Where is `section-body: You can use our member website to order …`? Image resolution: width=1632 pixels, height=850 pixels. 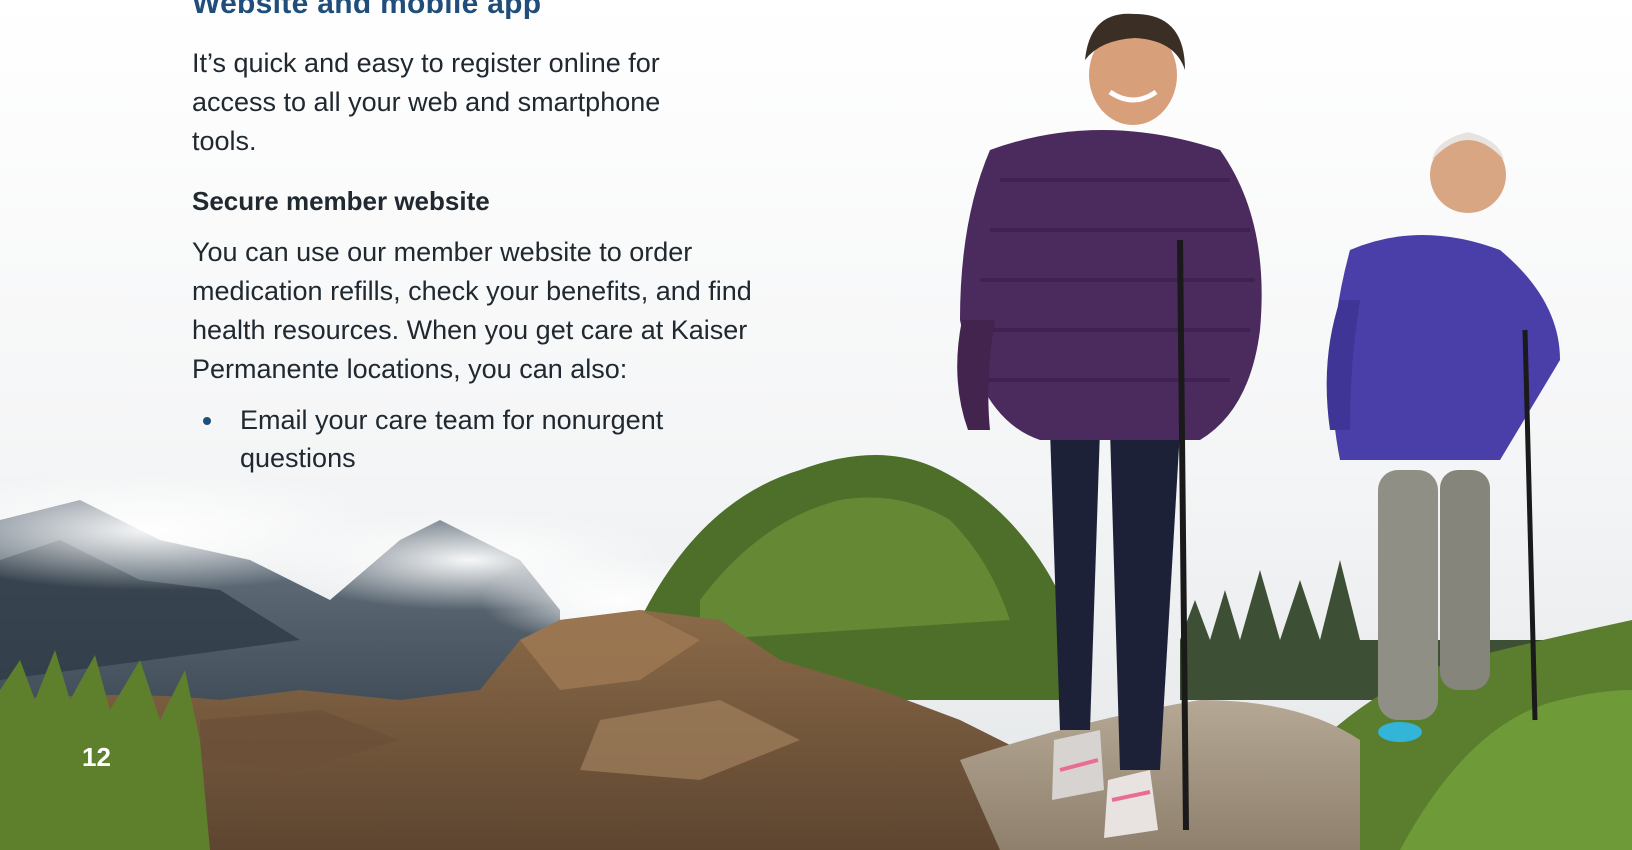 section-body: You can use our member website to order … is located at coordinates (472, 310).